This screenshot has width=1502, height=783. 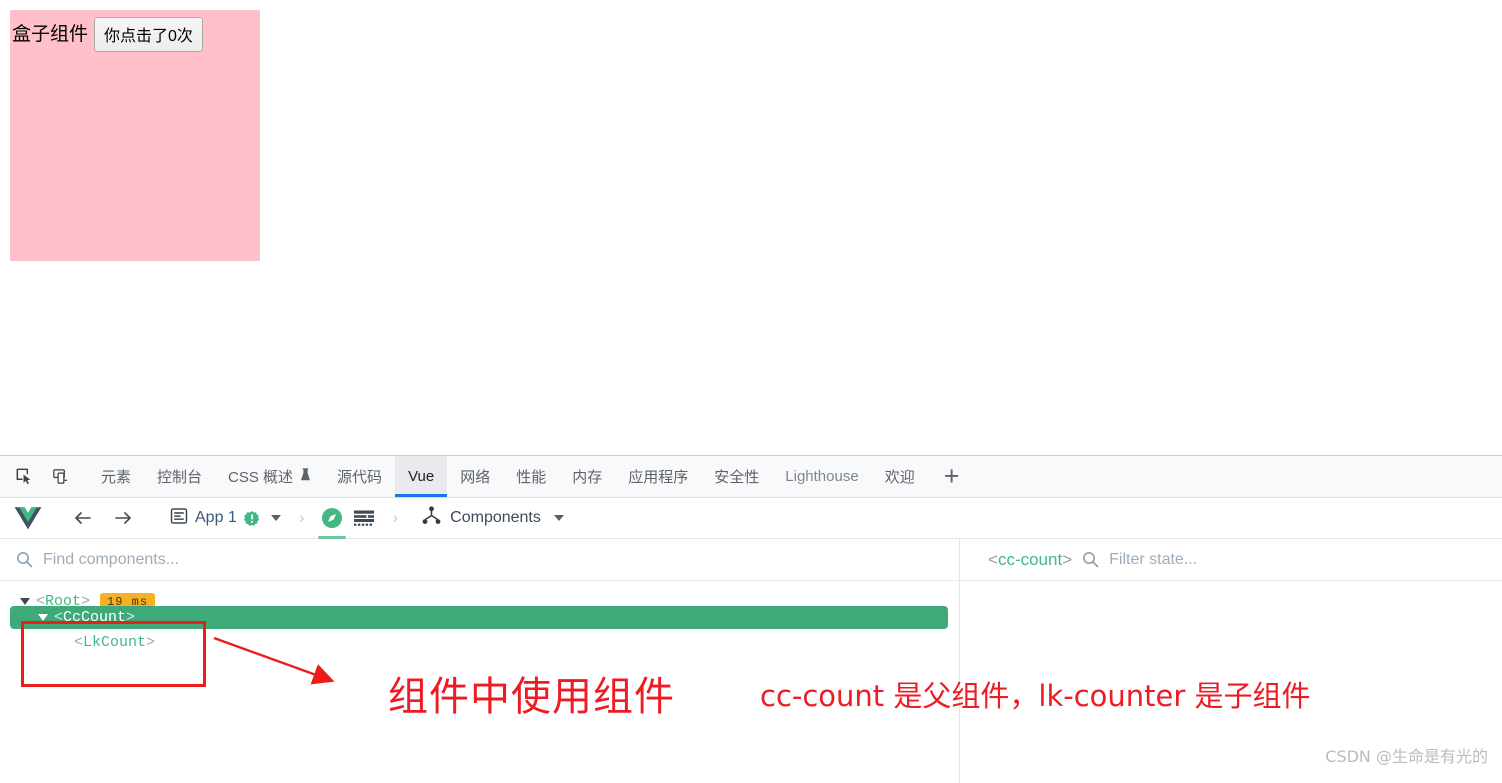 I want to click on tab-label: 欢迎, so click(x=899, y=477).